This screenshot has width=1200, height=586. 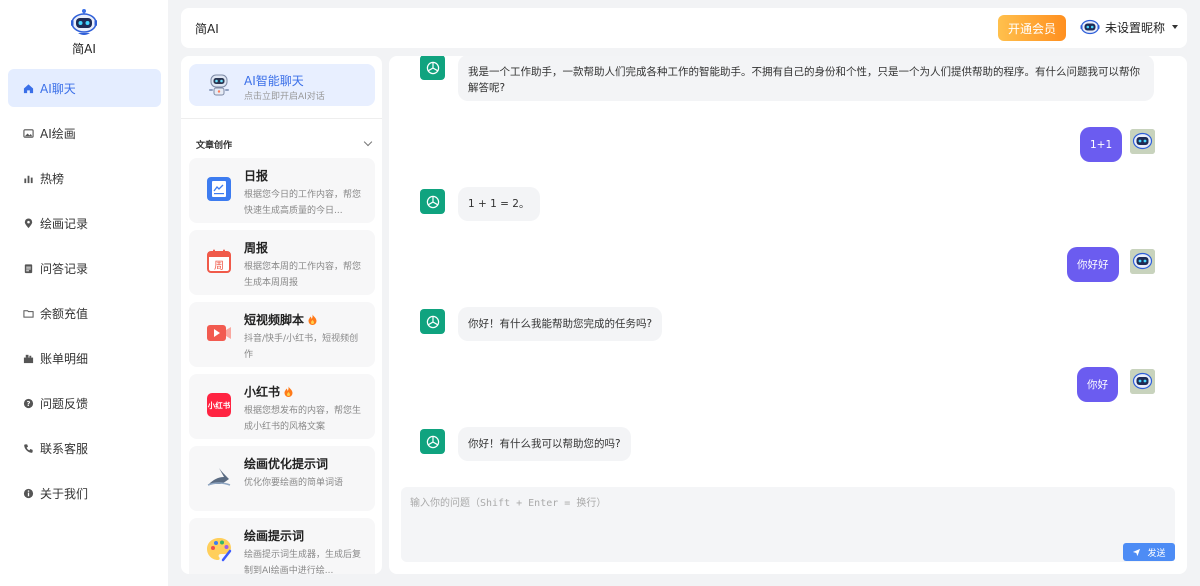 What do you see at coordinates (214, 146) in the screenshot?
I see `section-title: 文章创作` at bounding box center [214, 146].